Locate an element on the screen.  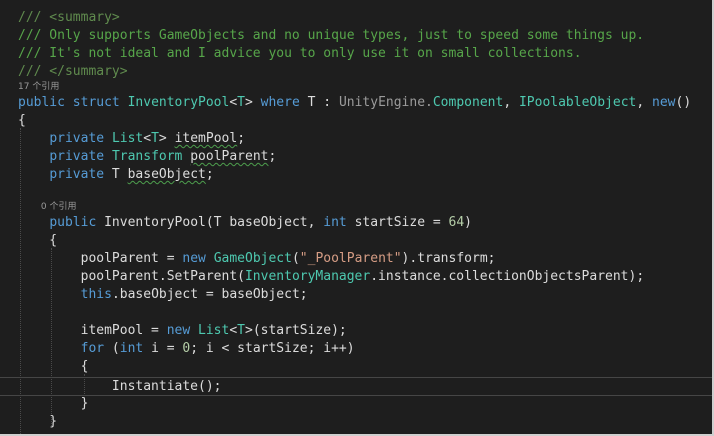
code-line: this.baseObject = baseObject; is located at coordinates (356, 295).